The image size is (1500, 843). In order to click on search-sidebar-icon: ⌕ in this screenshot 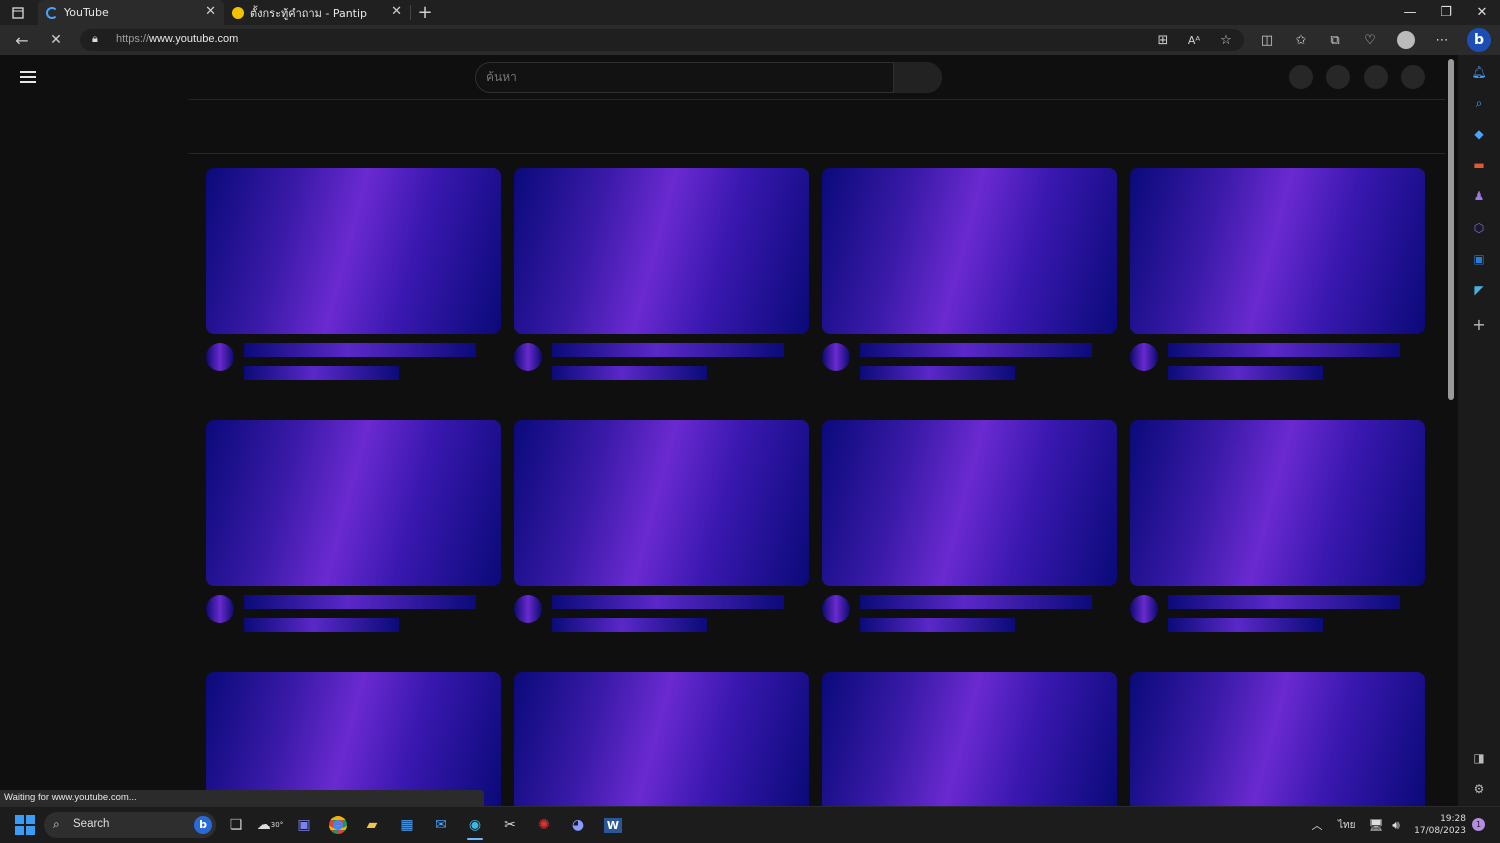, I will do `click(1479, 103)`.